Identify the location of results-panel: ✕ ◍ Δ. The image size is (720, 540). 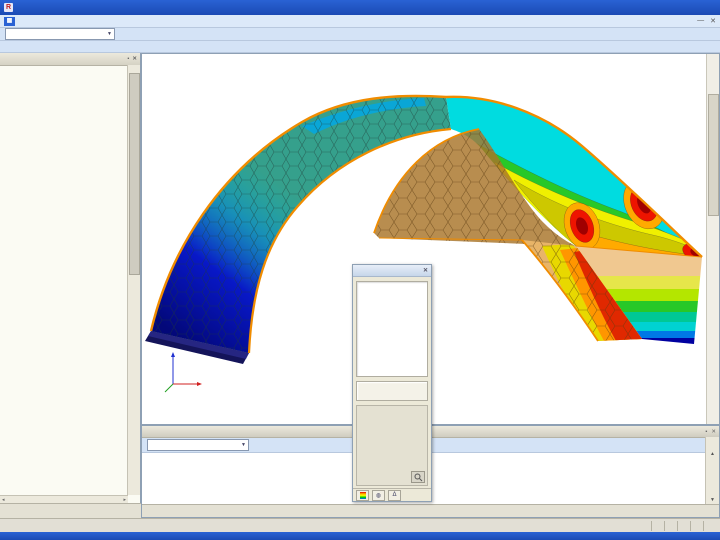
(392, 383).